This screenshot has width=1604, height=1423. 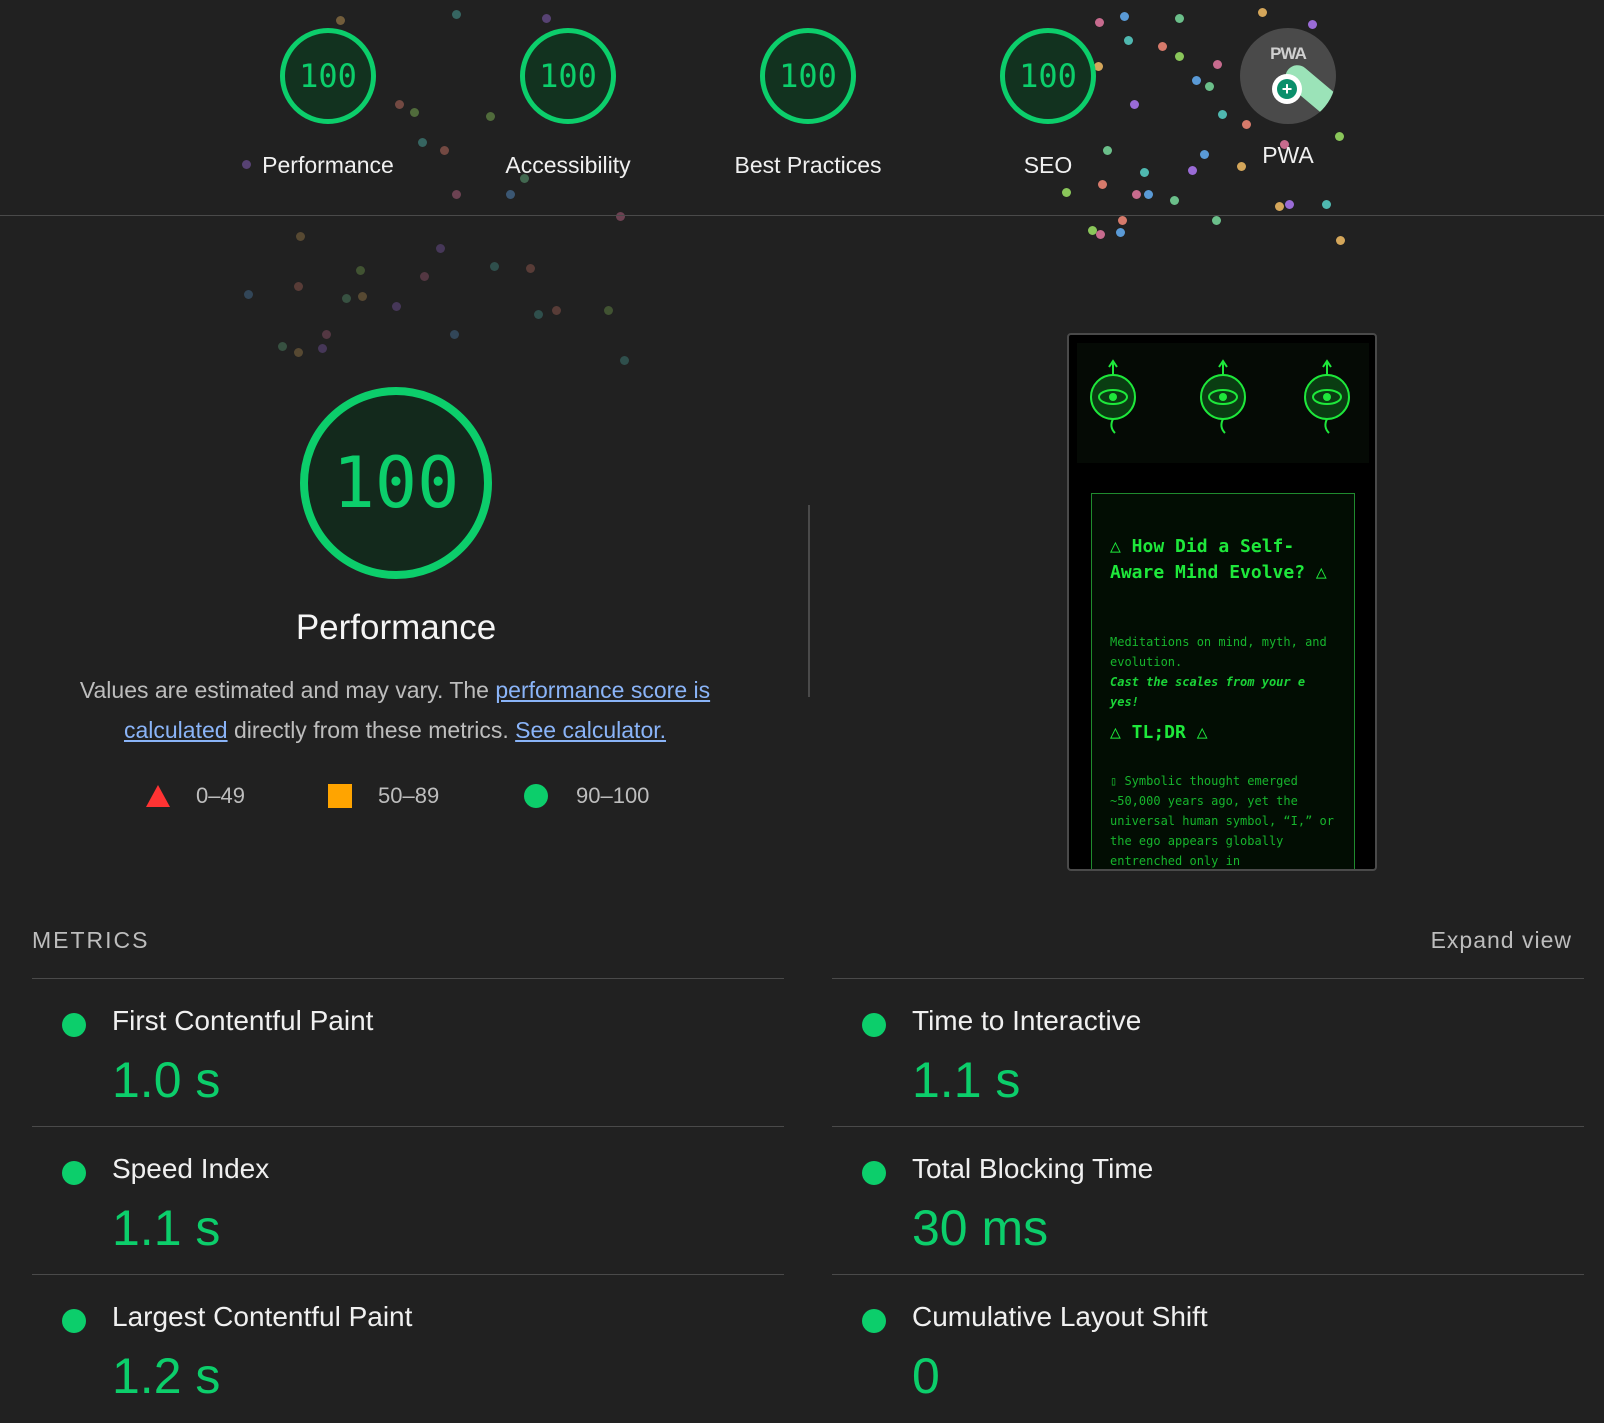 I want to click on vertical-divider, so click(x=809, y=601).